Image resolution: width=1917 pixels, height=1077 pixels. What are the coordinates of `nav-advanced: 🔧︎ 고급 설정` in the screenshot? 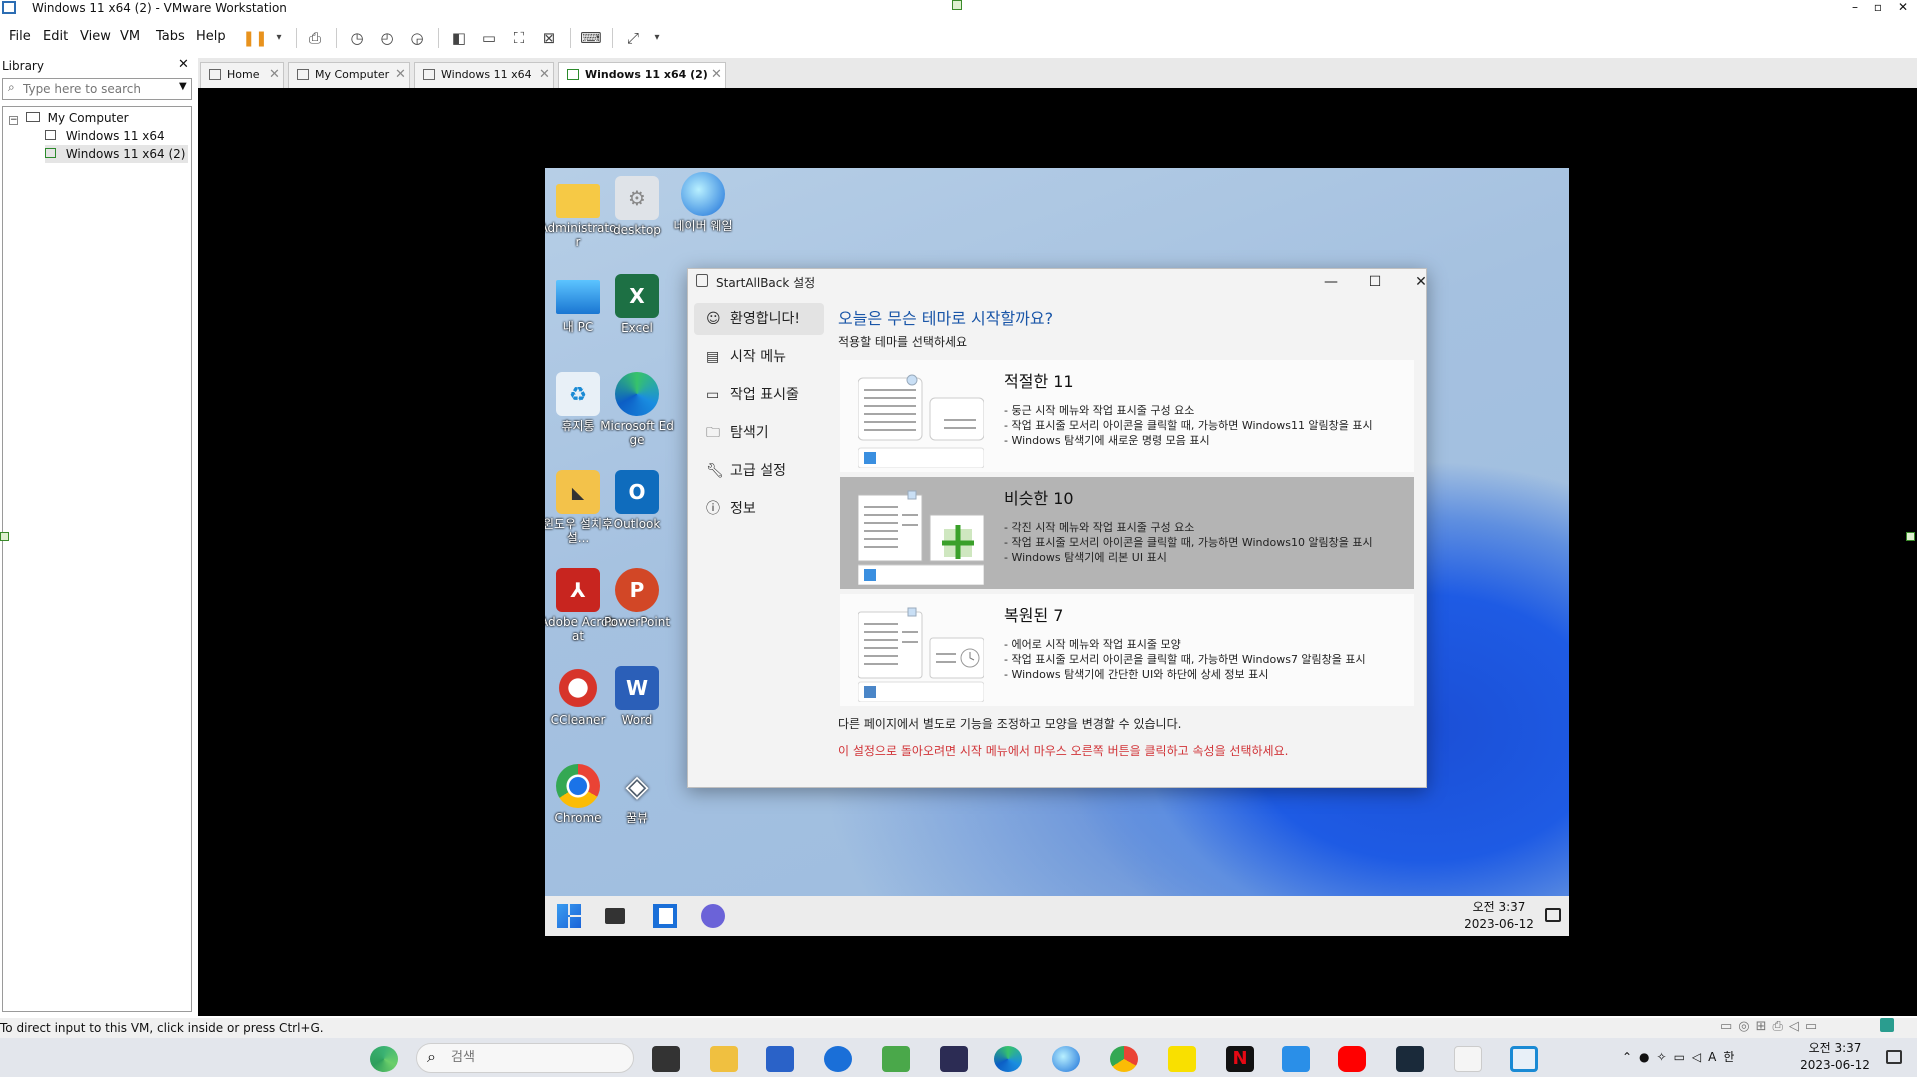 It's located at (759, 471).